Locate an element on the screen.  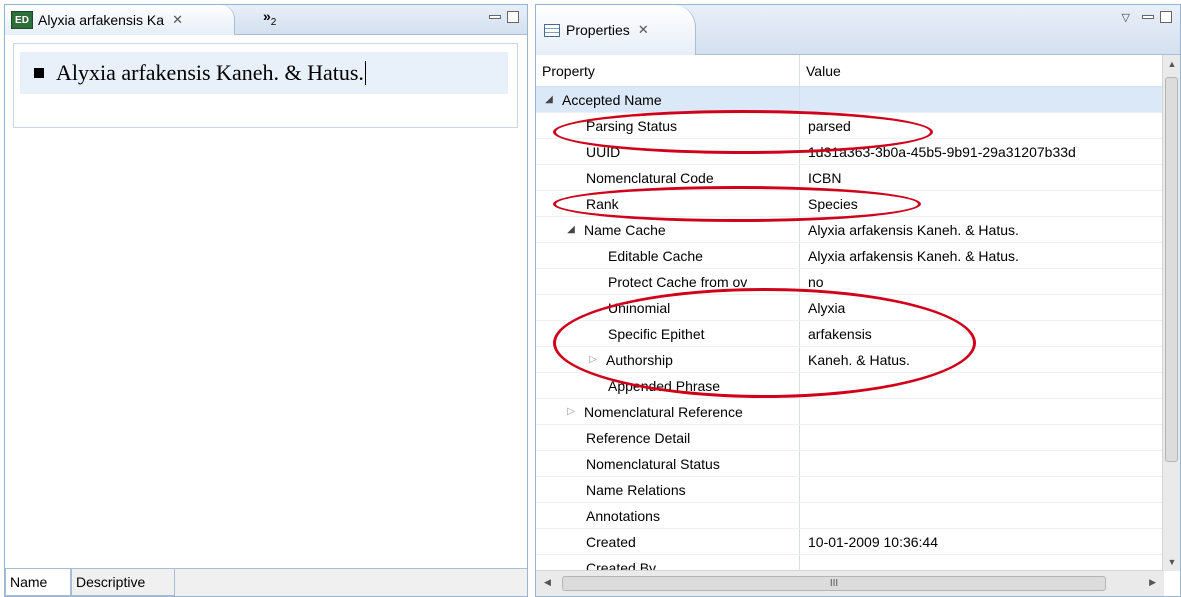
property-name-cell: Name Relations is located at coordinates (668, 489).